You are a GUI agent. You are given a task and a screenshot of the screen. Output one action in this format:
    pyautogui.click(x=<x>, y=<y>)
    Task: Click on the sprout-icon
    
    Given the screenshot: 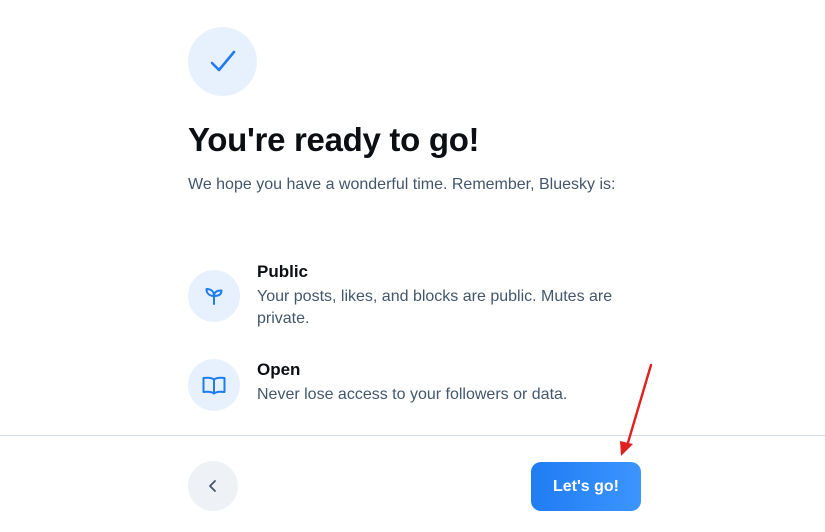 What is the action you would take?
    pyautogui.click(x=214, y=296)
    